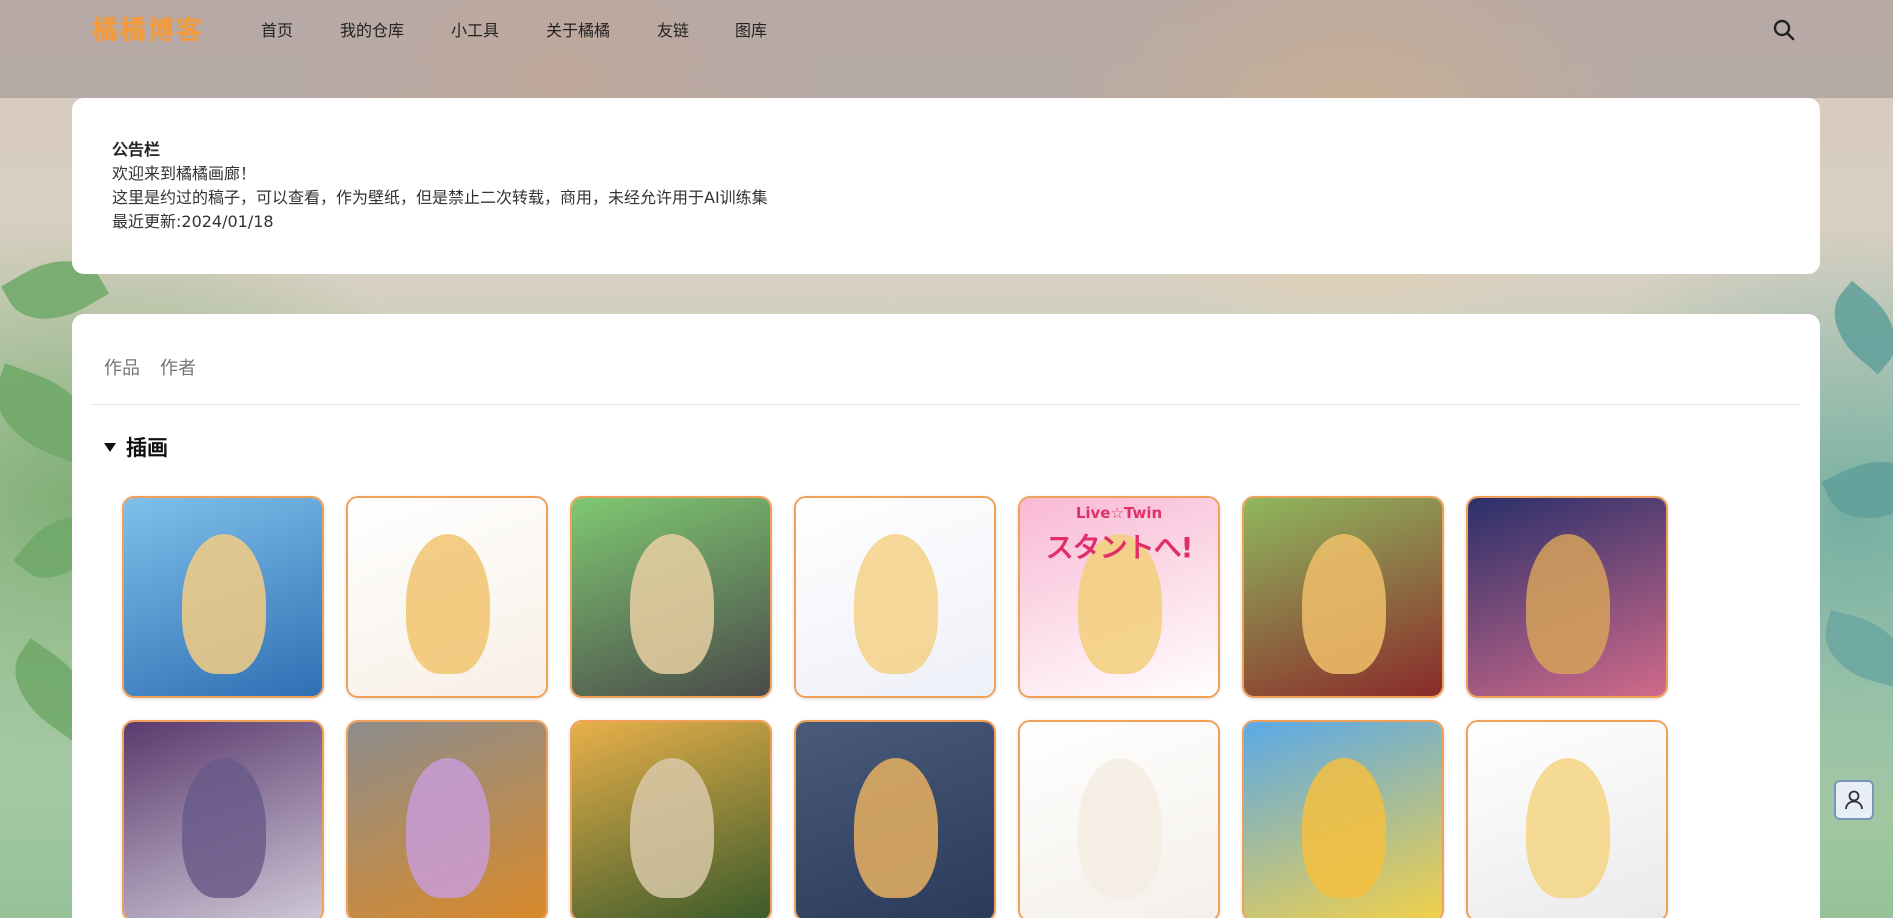 The height and width of the screenshot is (918, 1893). Describe the element at coordinates (277, 29) in the screenshot. I see `nav-home: 首页` at that location.